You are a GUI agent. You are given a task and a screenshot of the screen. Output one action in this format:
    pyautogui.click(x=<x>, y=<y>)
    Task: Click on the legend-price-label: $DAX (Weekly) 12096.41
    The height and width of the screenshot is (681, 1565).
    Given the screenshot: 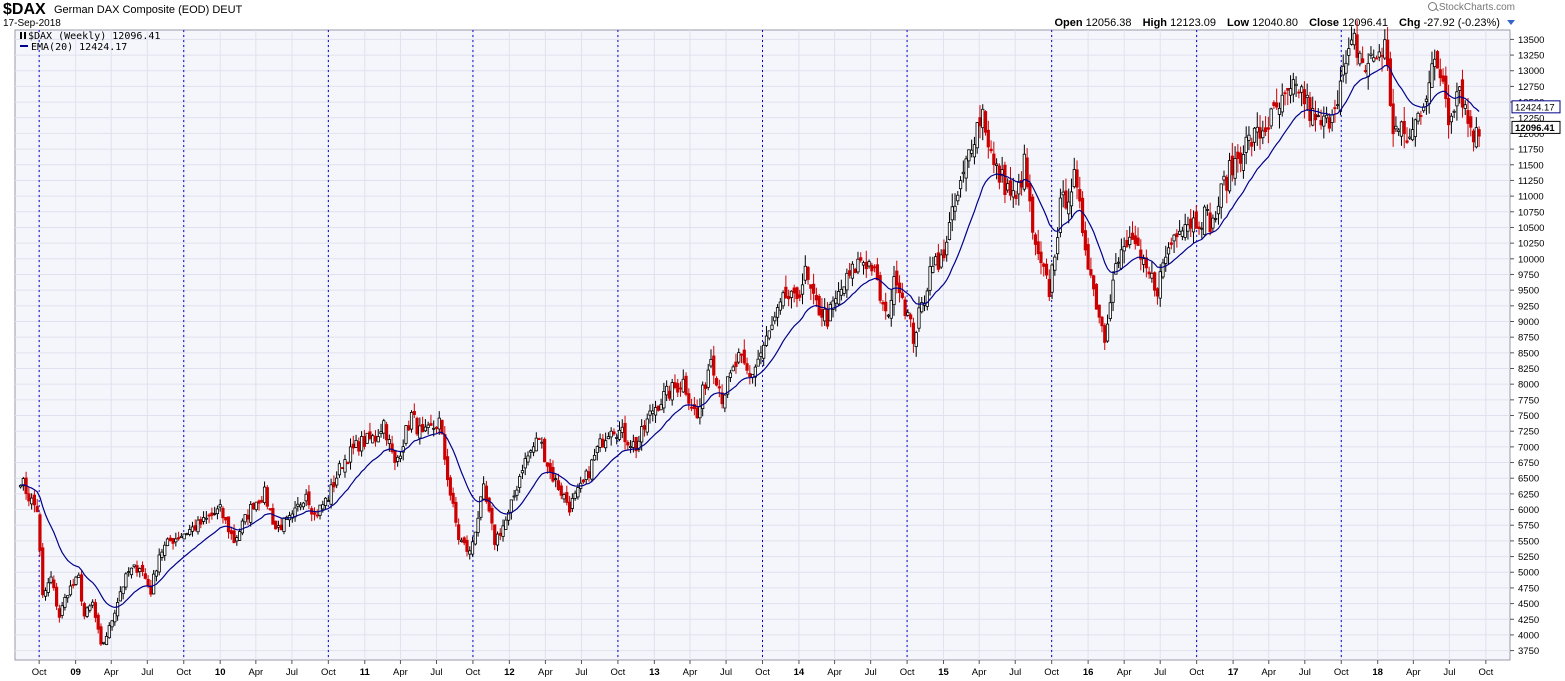 What is the action you would take?
    pyautogui.click(x=94, y=36)
    